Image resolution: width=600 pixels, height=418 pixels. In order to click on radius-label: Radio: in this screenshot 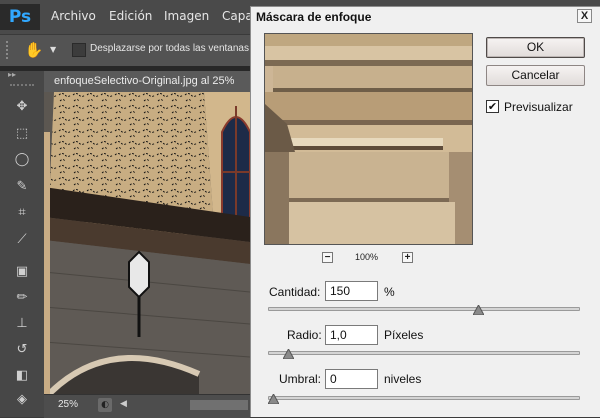, I will do `click(304, 335)`.